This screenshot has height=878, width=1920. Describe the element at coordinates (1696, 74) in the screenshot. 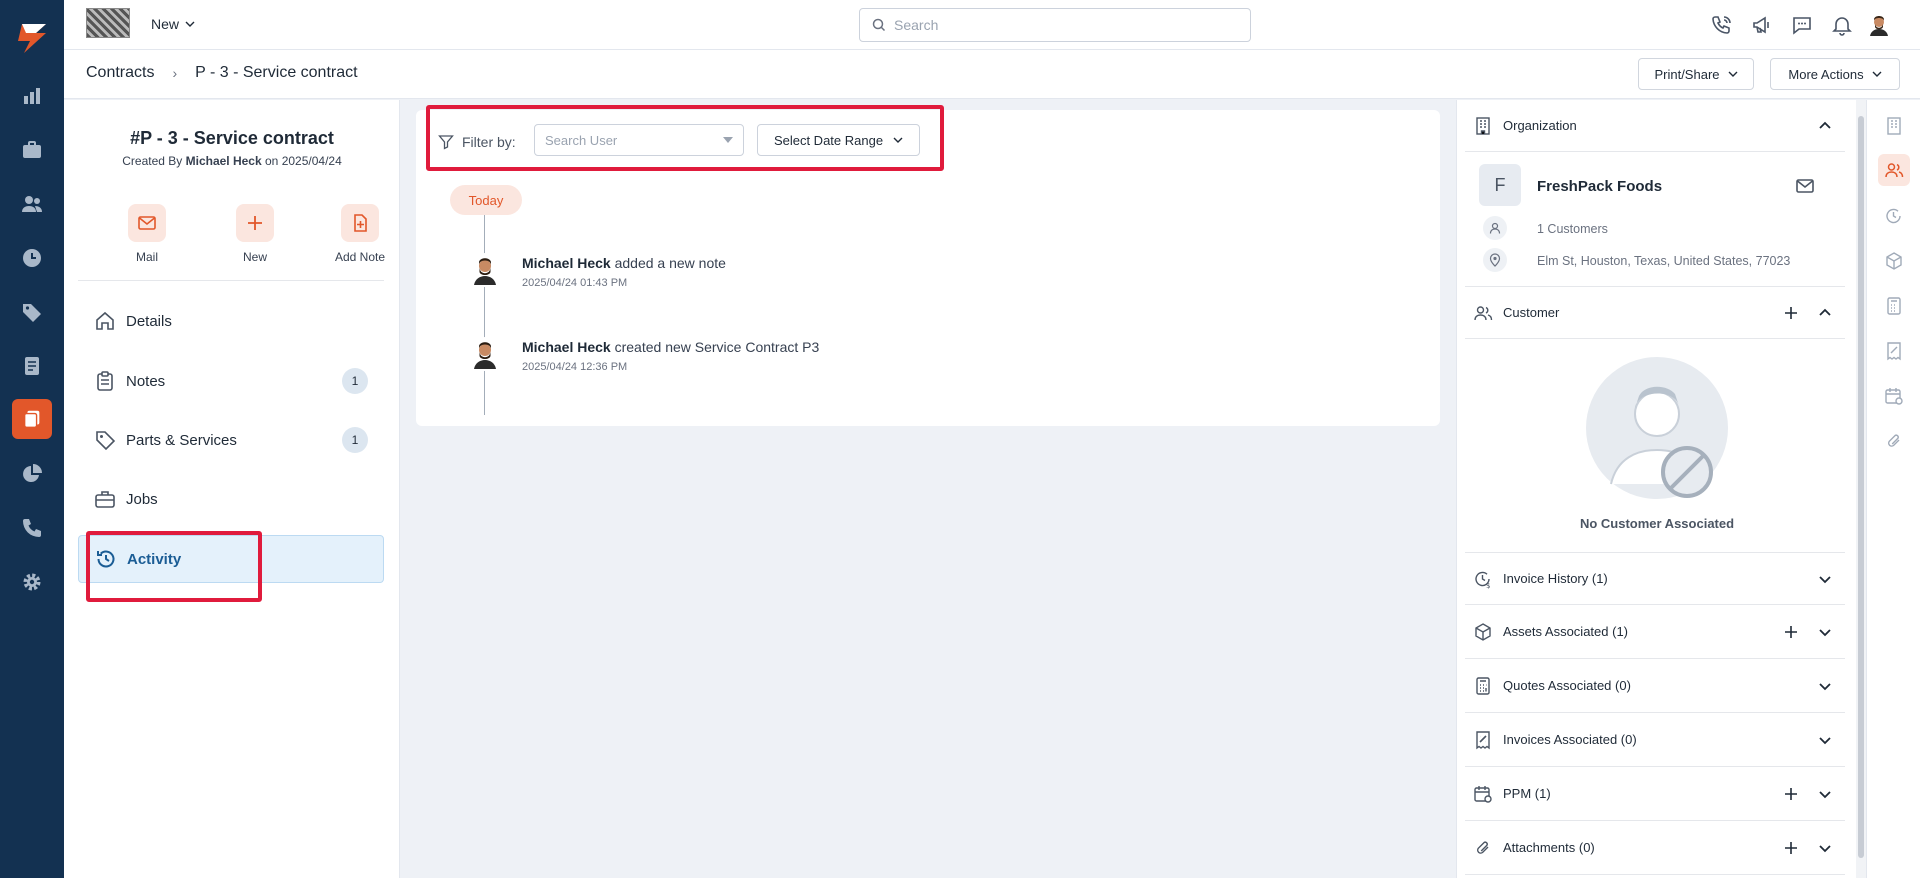

I see `print-share-button: Print/Share` at that location.